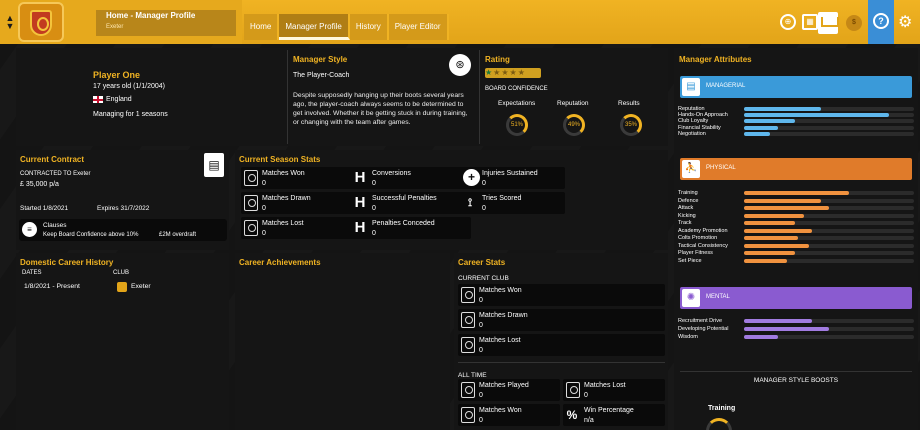 Image resolution: width=920 pixels, height=430 pixels. I want to click on career-stats-title: Career Stats, so click(482, 262).